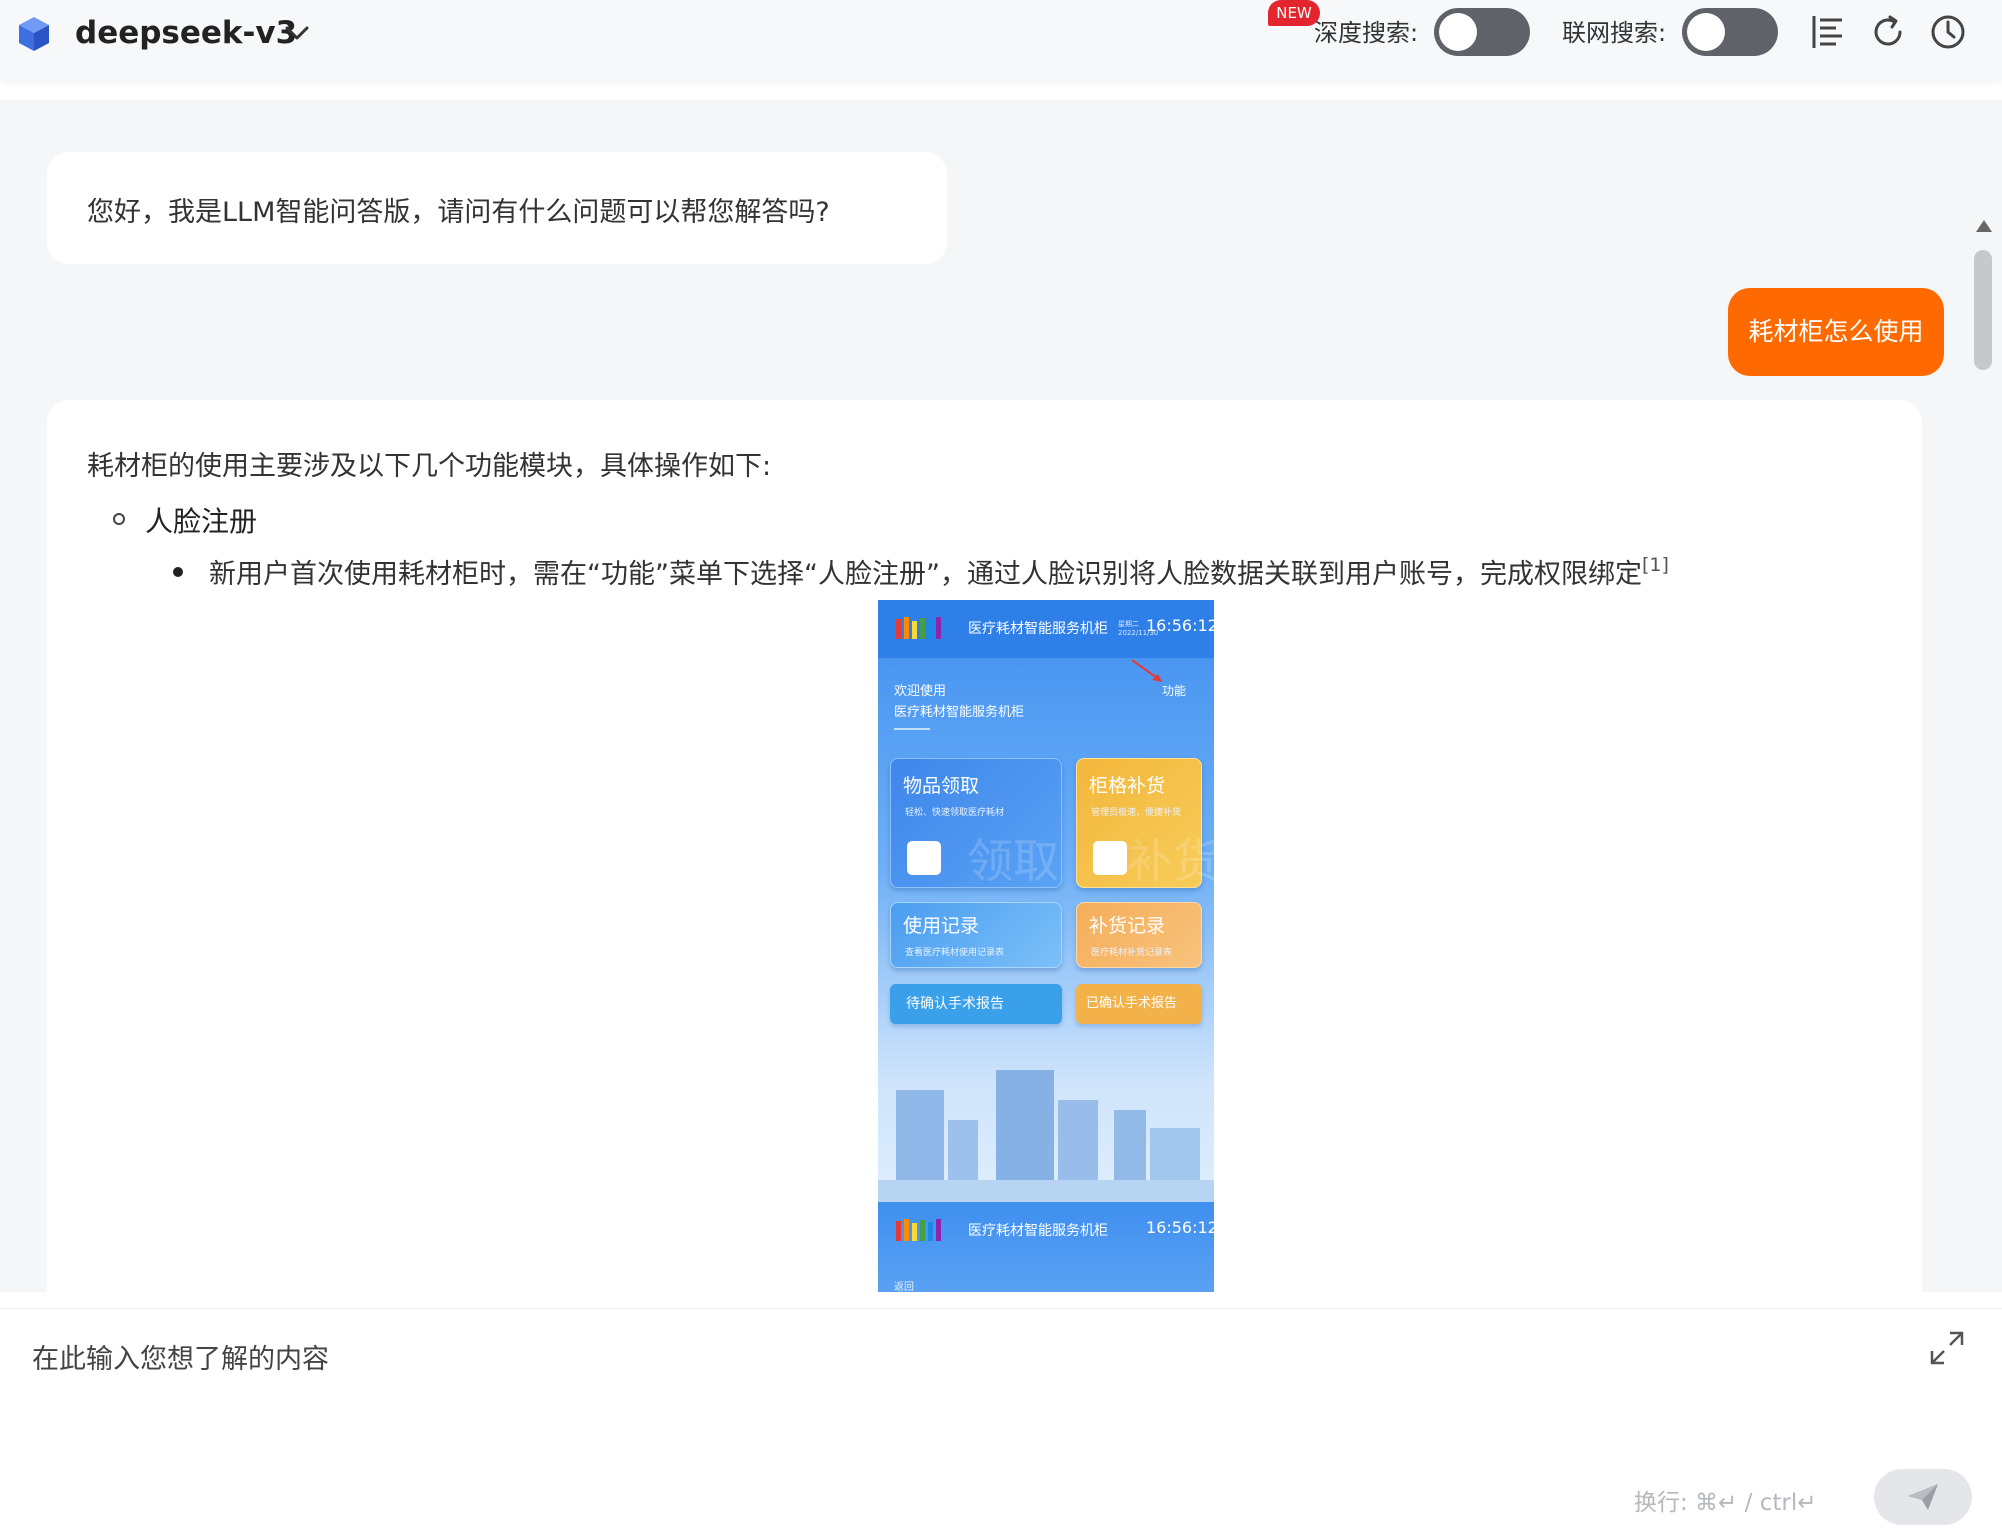  Describe the element at coordinates (955, 953) in the screenshot. I see `tile-subtitle: 查看医疗耗材使用记录表` at that location.